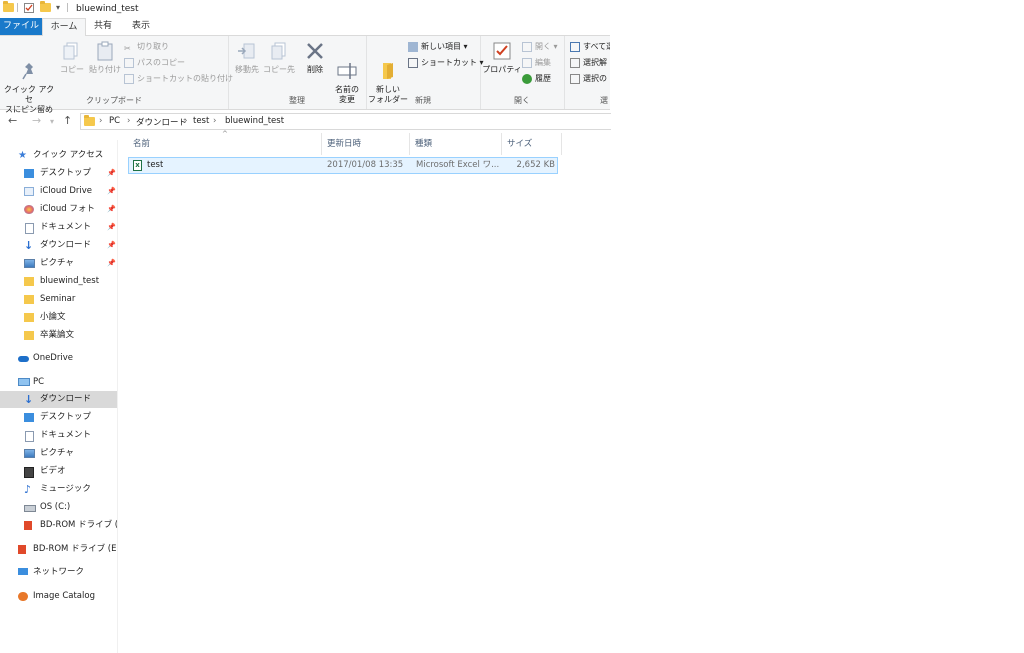  What do you see at coordinates (58, 7) in the screenshot?
I see `customize-quick-access-icon: ▾` at bounding box center [58, 7].